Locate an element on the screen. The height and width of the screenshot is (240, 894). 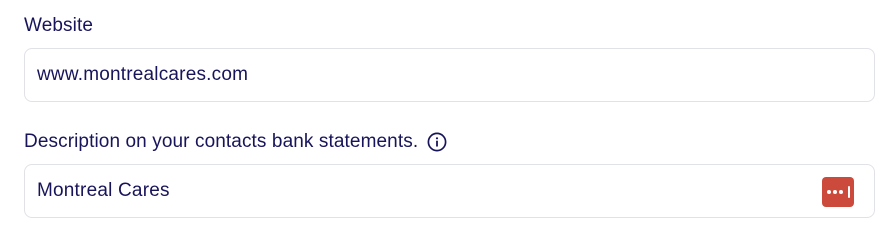
password-manager-dots is located at coordinates (838, 192).